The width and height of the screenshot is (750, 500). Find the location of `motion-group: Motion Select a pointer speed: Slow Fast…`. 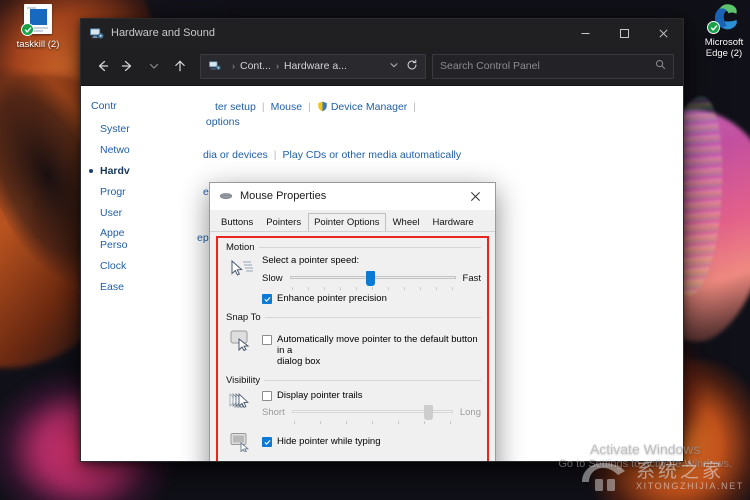

motion-group: Motion Select a pointer speed: Slow Fast… is located at coordinates (352, 276).